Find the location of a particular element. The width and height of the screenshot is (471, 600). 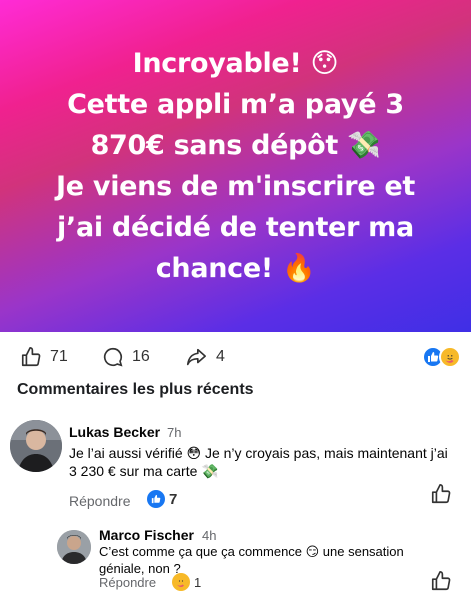

comments-sort-title: Commentaires les plus récents is located at coordinates (135, 390).